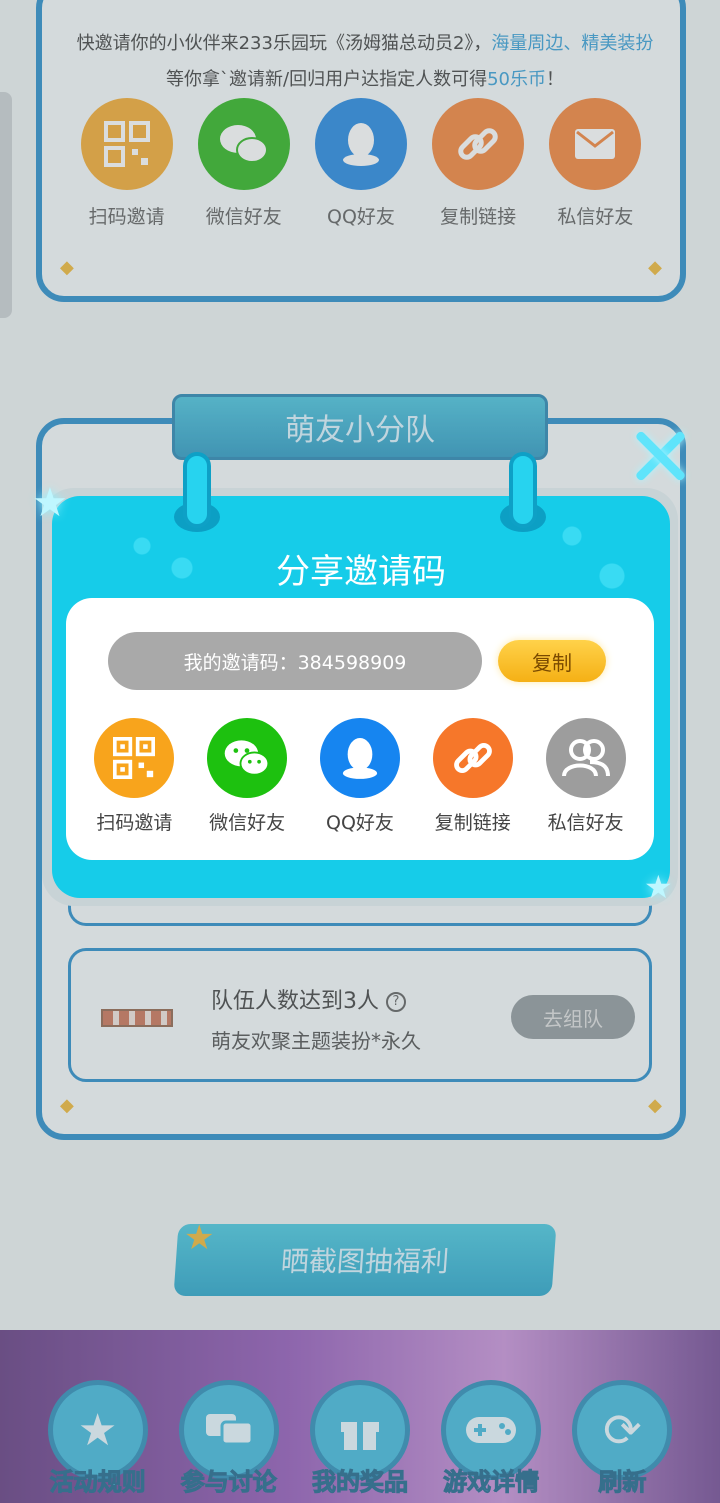 This screenshot has width=720, height=1503. What do you see at coordinates (247, 758) in the screenshot?
I see `wechat-icon` at bounding box center [247, 758].